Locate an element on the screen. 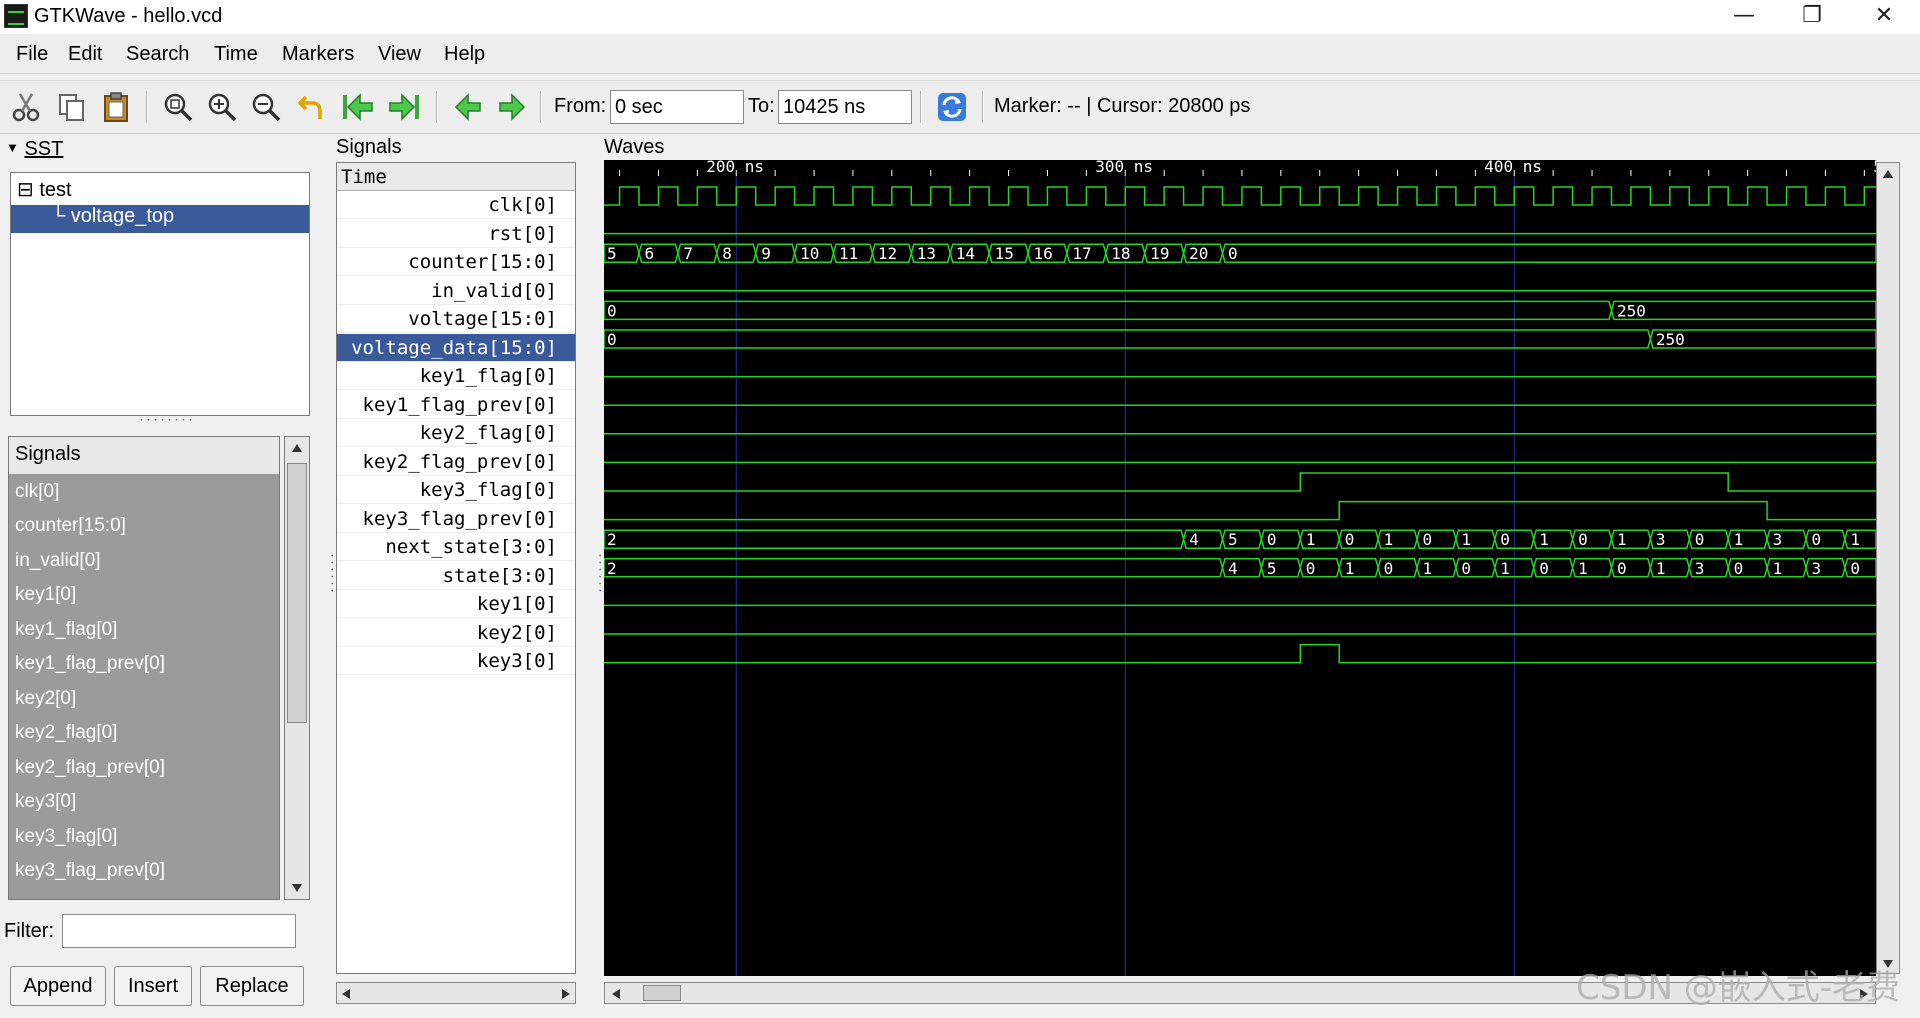 The image size is (1920, 1018). tree-node-test: ⊟ test is located at coordinates (160, 191).